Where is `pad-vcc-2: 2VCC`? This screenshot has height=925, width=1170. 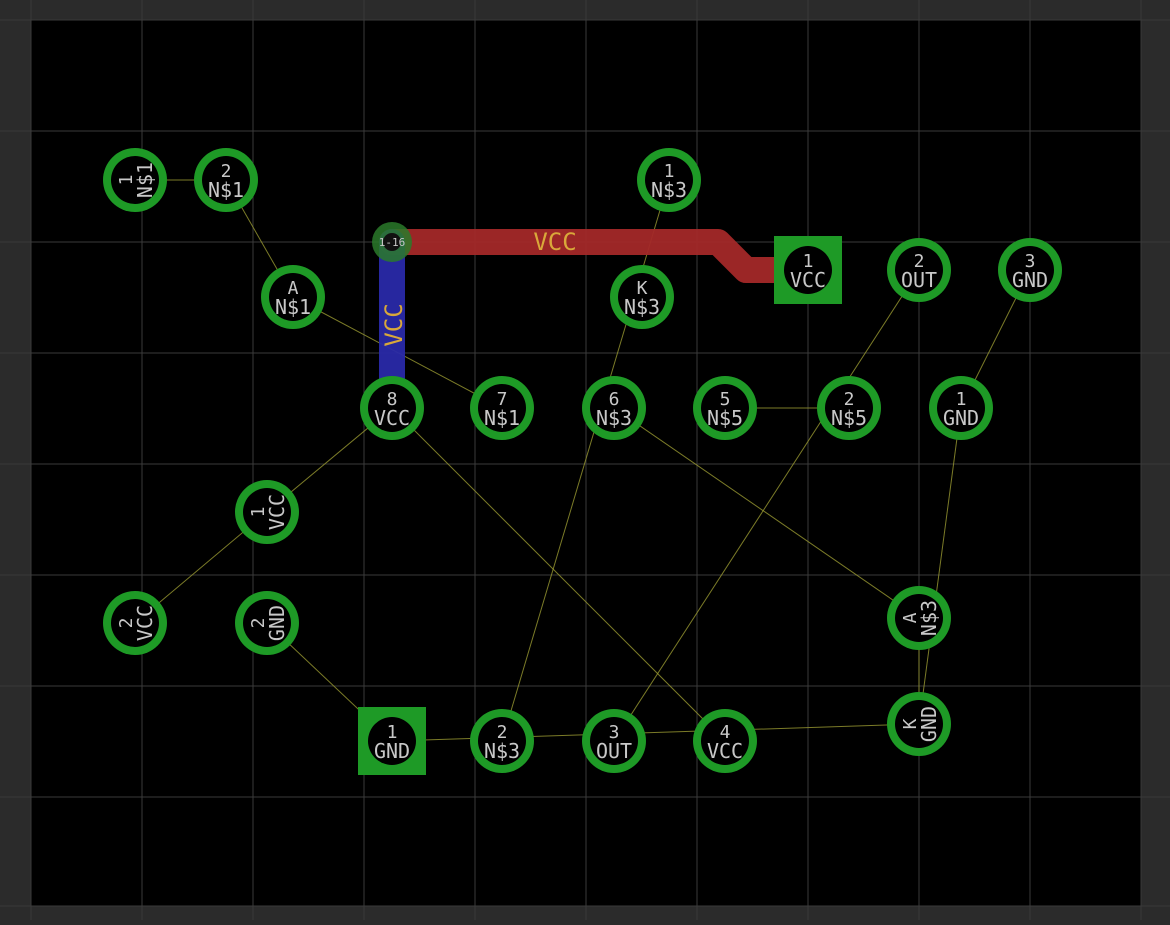 pad-vcc-2: 2VCC is located at coordinates (135, 623).